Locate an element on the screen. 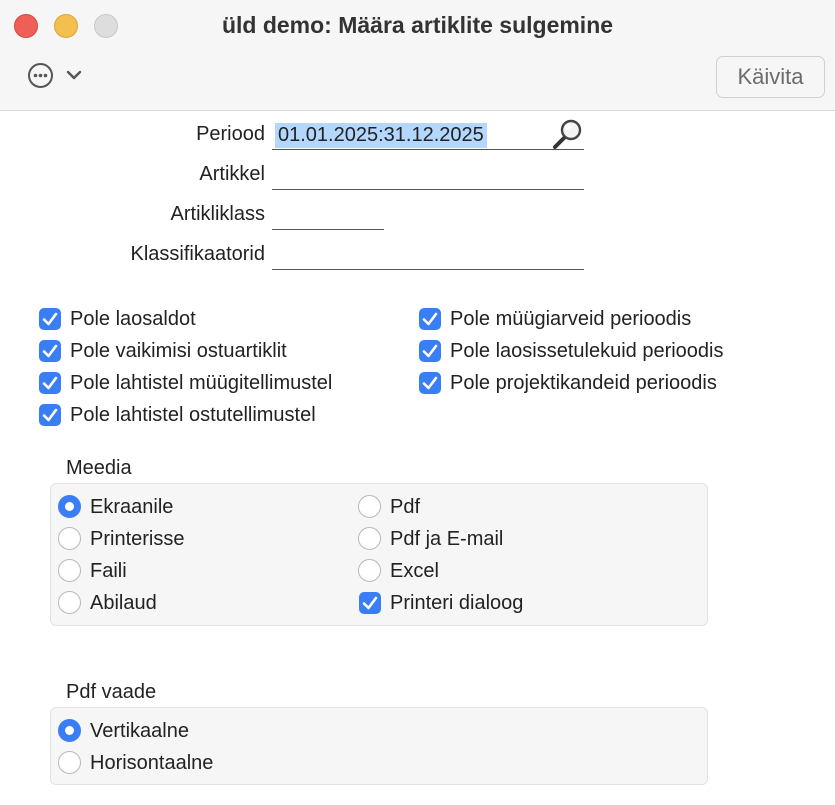 This screenshot has width=835, height=805. magnifier-icon is located at coordinates (568, 136).